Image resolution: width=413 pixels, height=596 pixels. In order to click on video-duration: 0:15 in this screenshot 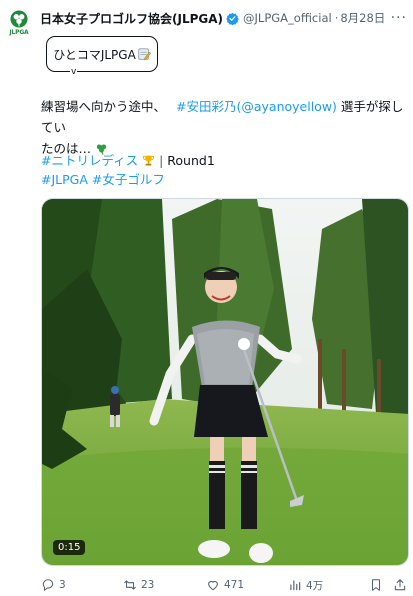, I will do `click(69, 547)`.